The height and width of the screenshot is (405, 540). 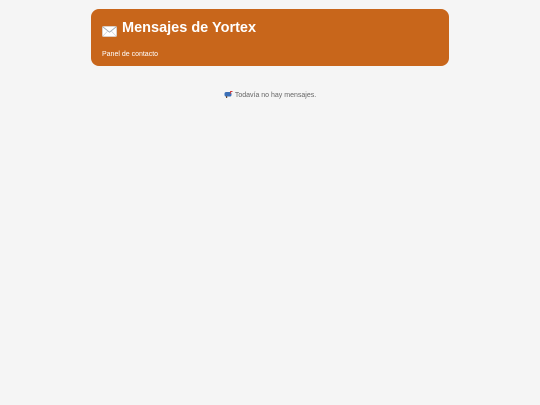 I want to click on page-title: Mensajes de Yortex, so click(x=189, y=28).